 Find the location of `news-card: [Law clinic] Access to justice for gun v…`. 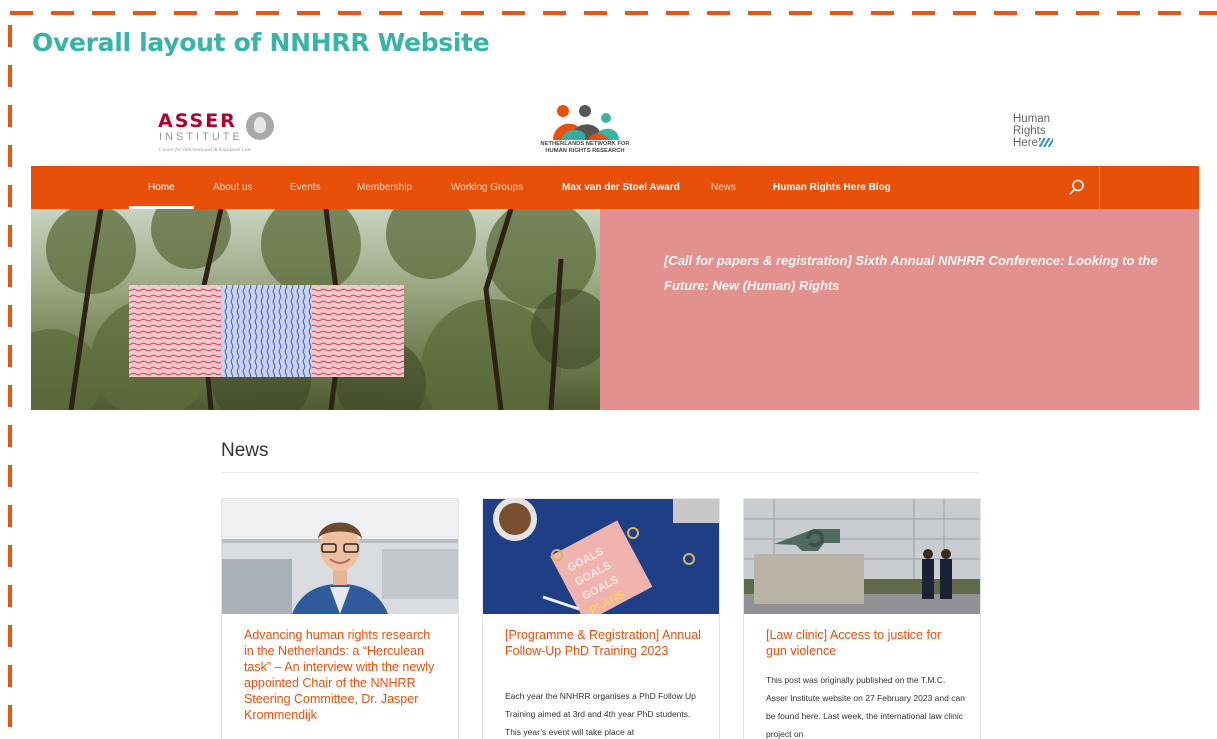

news-card: [Law clinic] Access to justice for gun v… is located at coordinates (862, 618).